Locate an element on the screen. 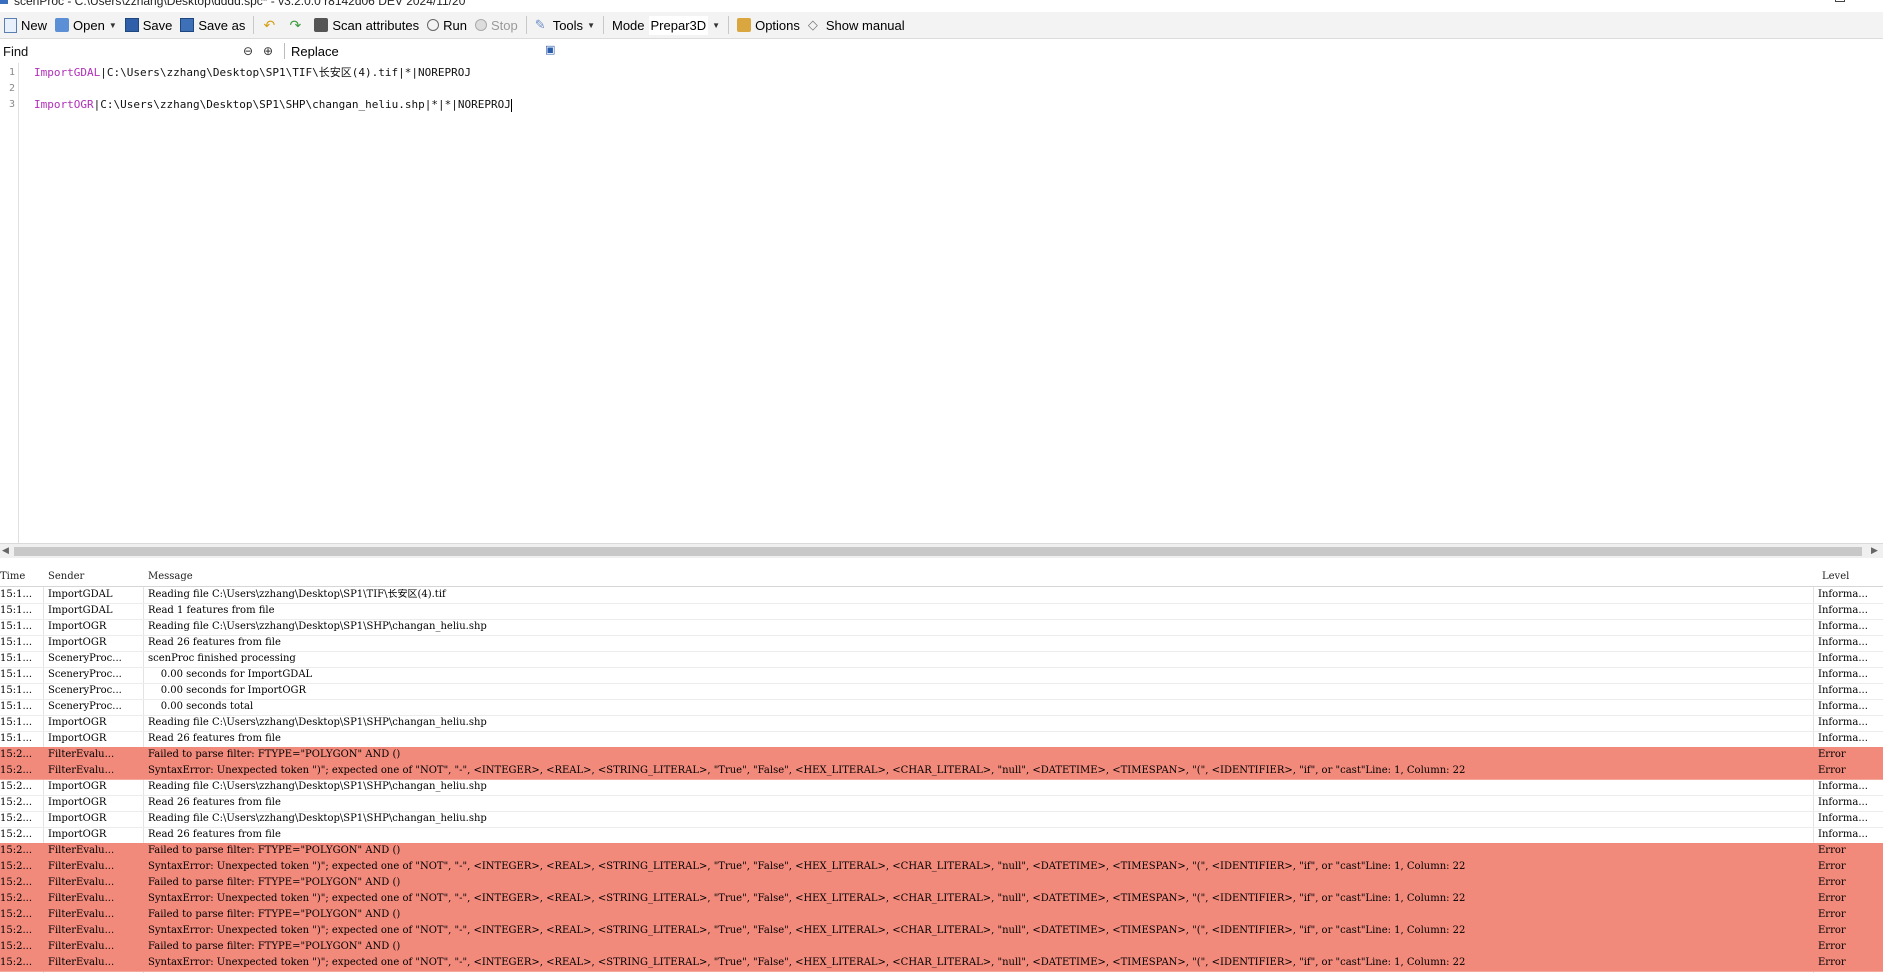 The height and width of the screenshot is (973, 1883). mode-dropdown-icon: ▼ is located at coordinates (716, 25).